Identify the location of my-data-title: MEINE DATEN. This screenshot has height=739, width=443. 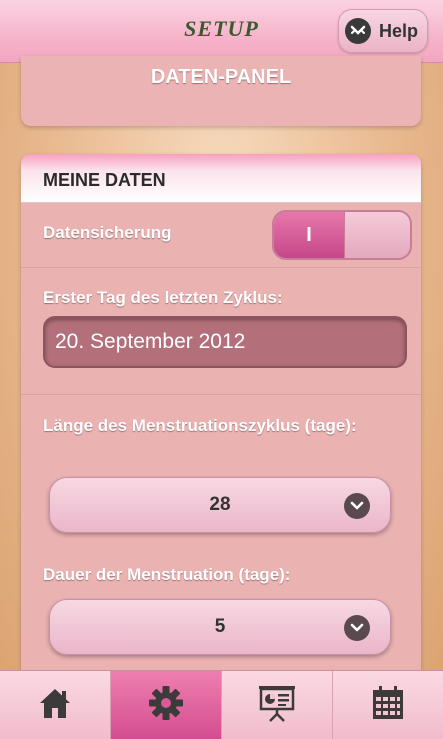
(104, 180).